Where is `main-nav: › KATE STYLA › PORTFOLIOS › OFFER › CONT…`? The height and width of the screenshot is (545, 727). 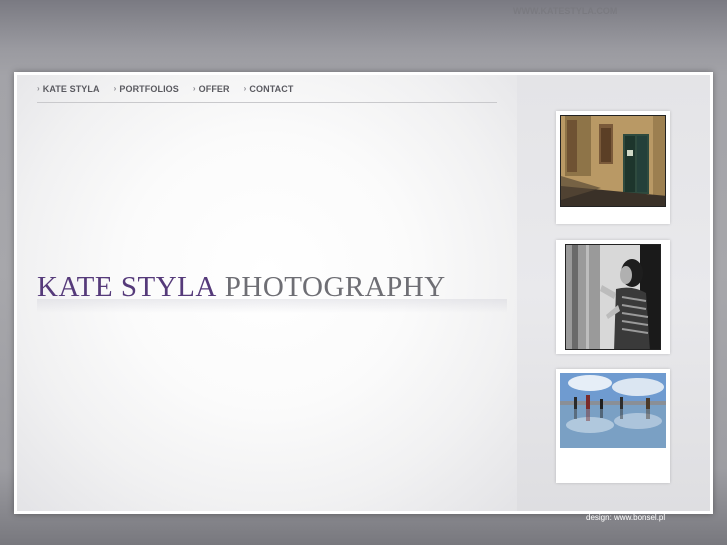 main-nav: › KATE STYLA › PORTFOLIOS › OFFER › CONT… is located at coordinates (267, 92).